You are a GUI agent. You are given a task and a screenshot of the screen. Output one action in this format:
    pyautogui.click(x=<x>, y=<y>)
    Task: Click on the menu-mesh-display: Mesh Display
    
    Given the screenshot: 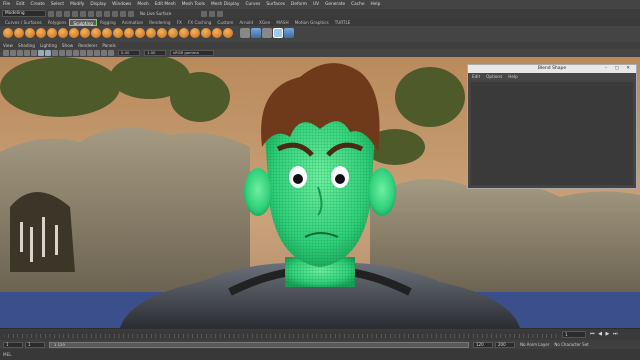 What is the action you would take?
    pyautogui.click(x=225, y=4)
    